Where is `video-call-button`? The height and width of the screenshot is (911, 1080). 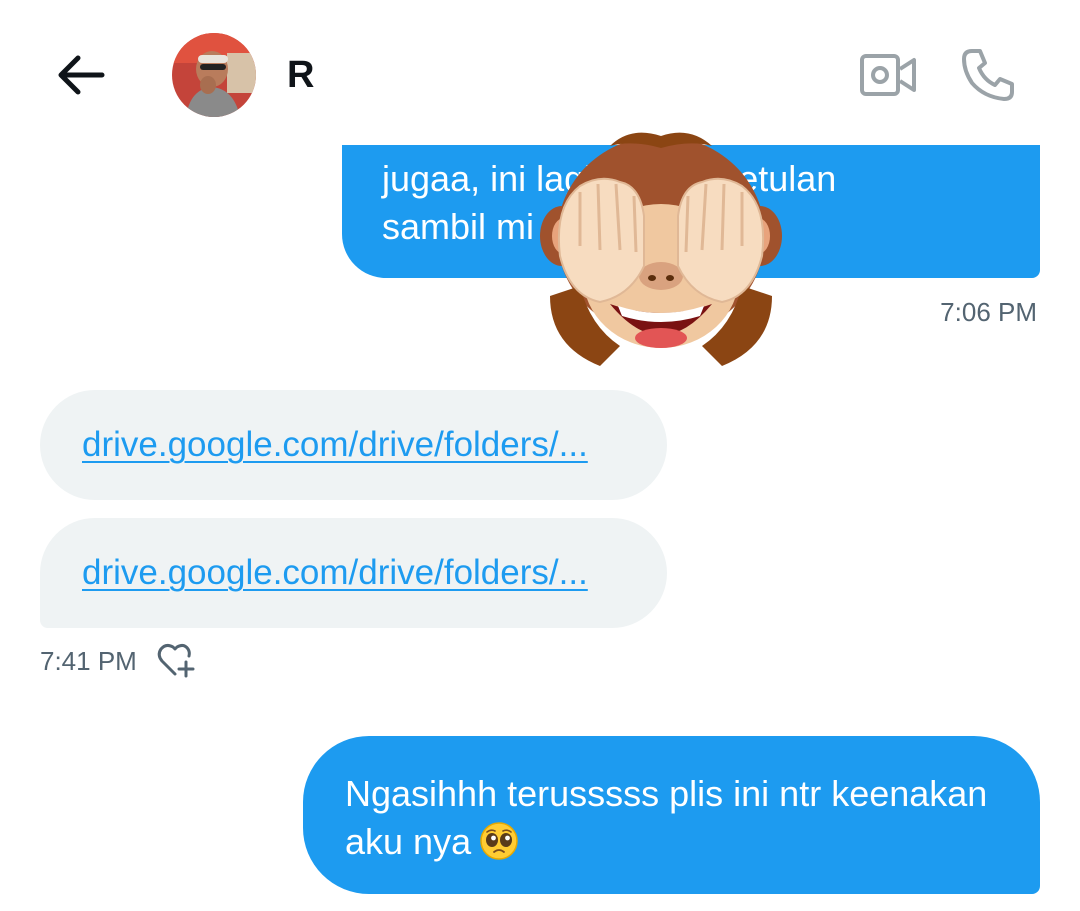
video-call-button is located at coordinates (888, 75).